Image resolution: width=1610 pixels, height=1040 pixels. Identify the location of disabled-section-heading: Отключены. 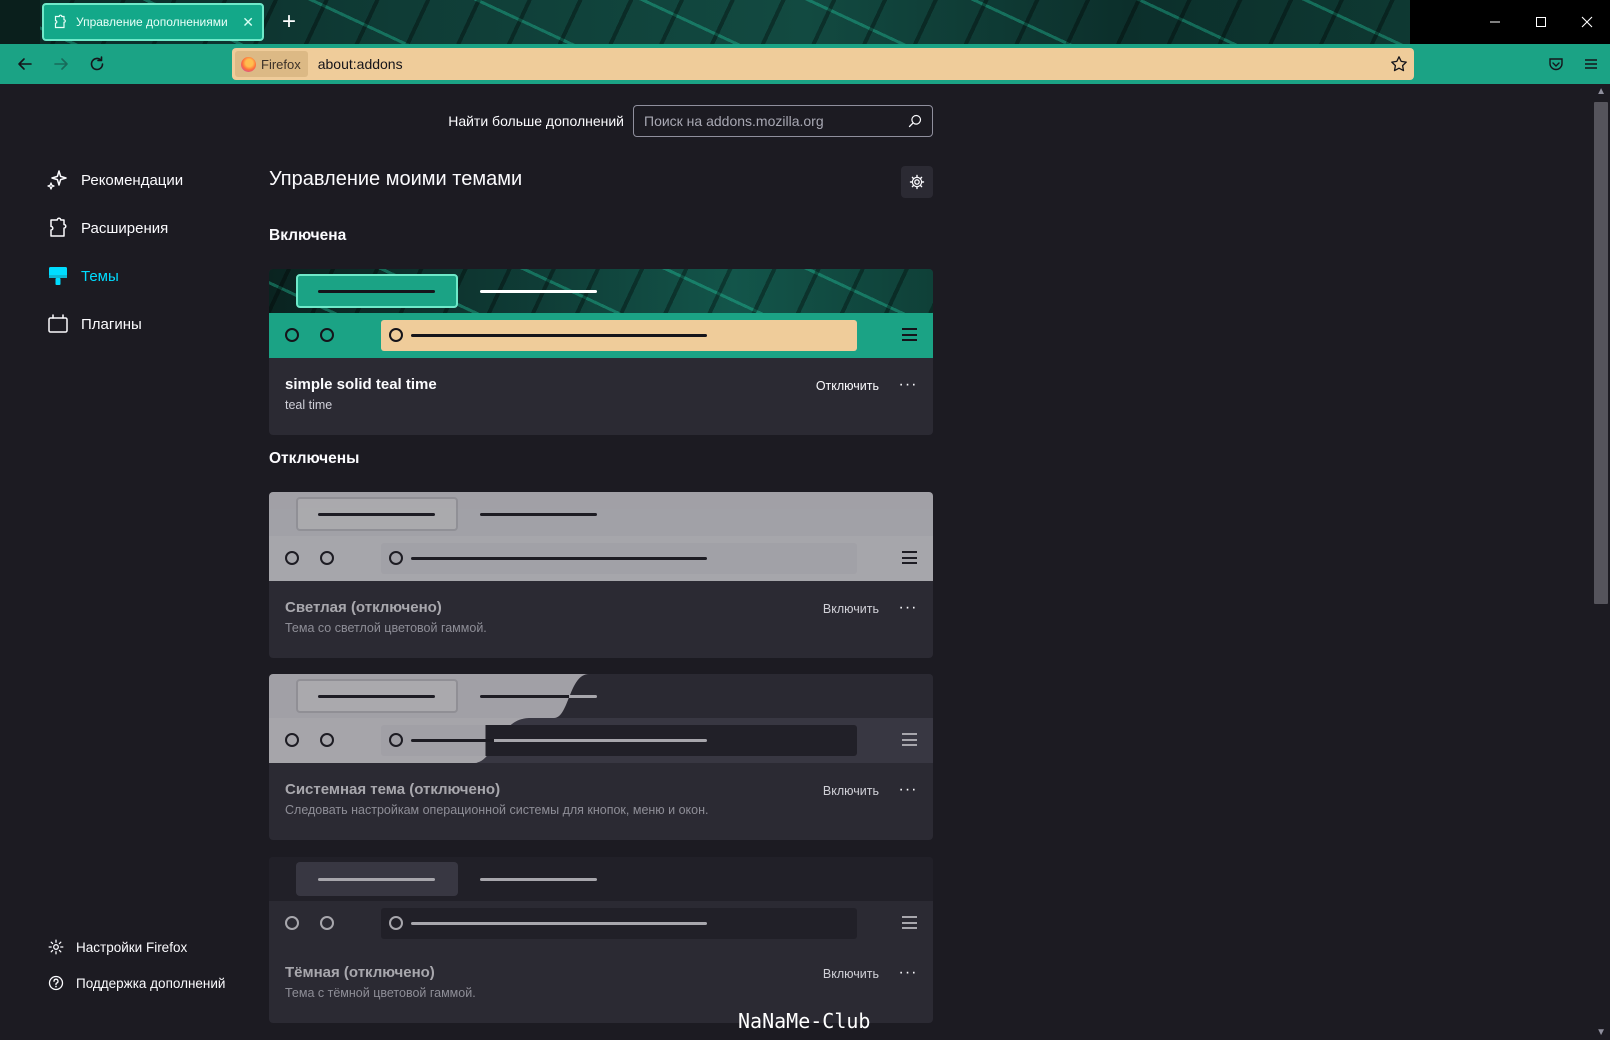
(314, 458).